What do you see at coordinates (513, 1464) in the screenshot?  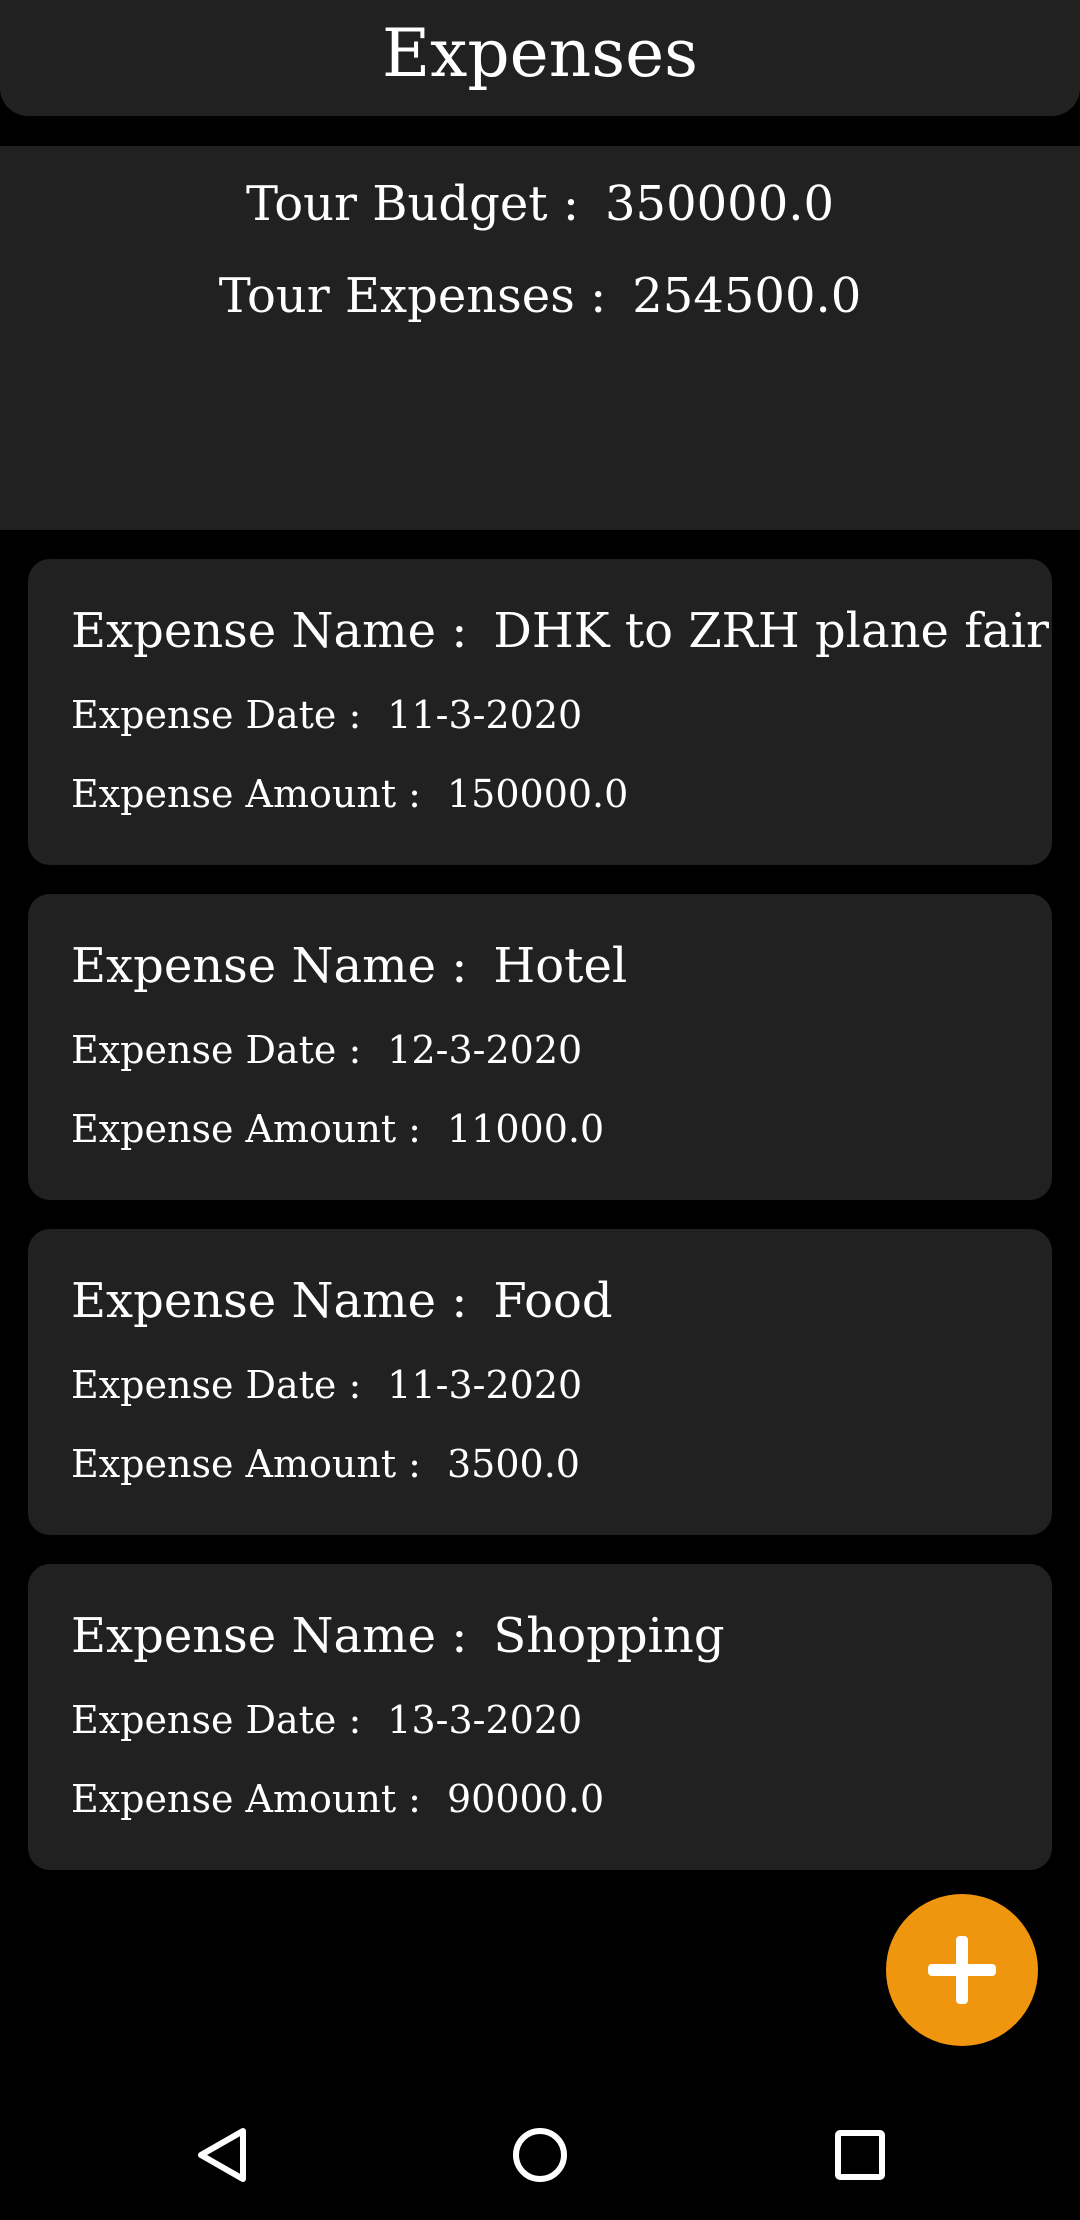 I see `expense-amount-value: 3500.0` at bounding box center [513, 1464].